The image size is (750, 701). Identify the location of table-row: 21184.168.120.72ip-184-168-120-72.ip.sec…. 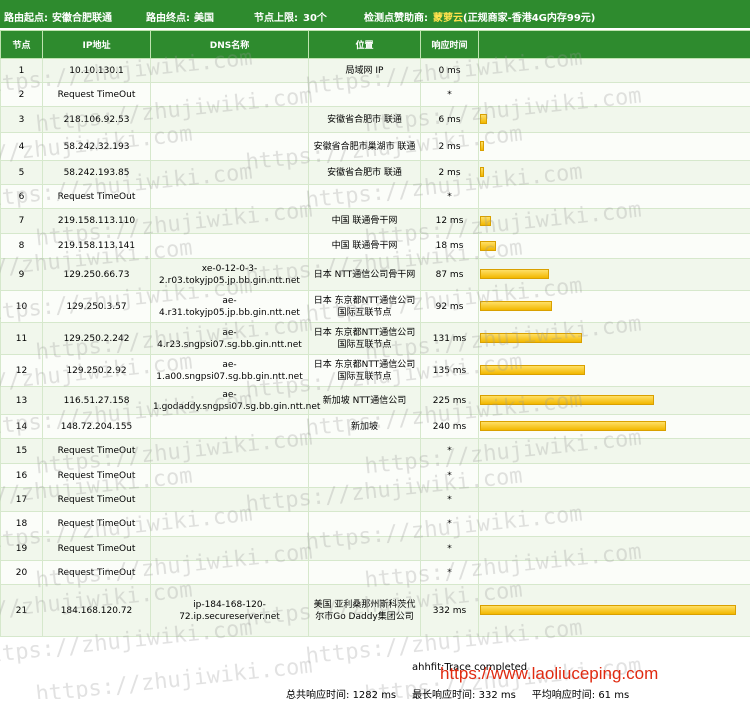
(375, 611).